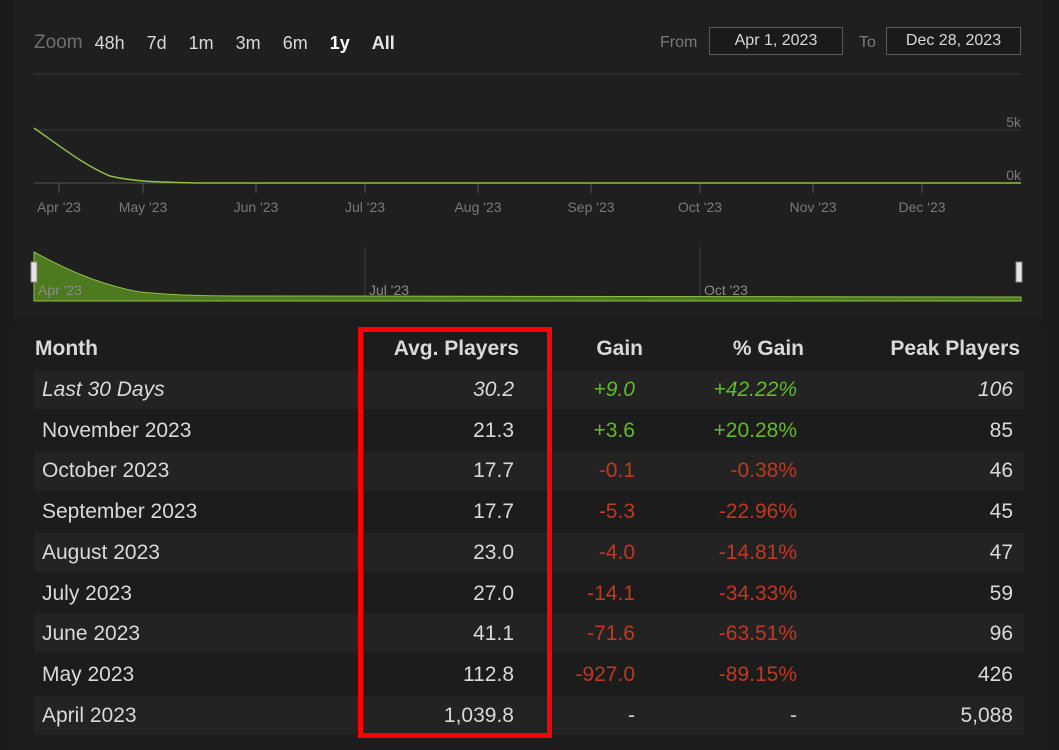 This screenshot has width=1059, height=750. What do you see at coordinates (527, 155) in the screenshot?
I see `series-line` at bounding box center [527, 155].